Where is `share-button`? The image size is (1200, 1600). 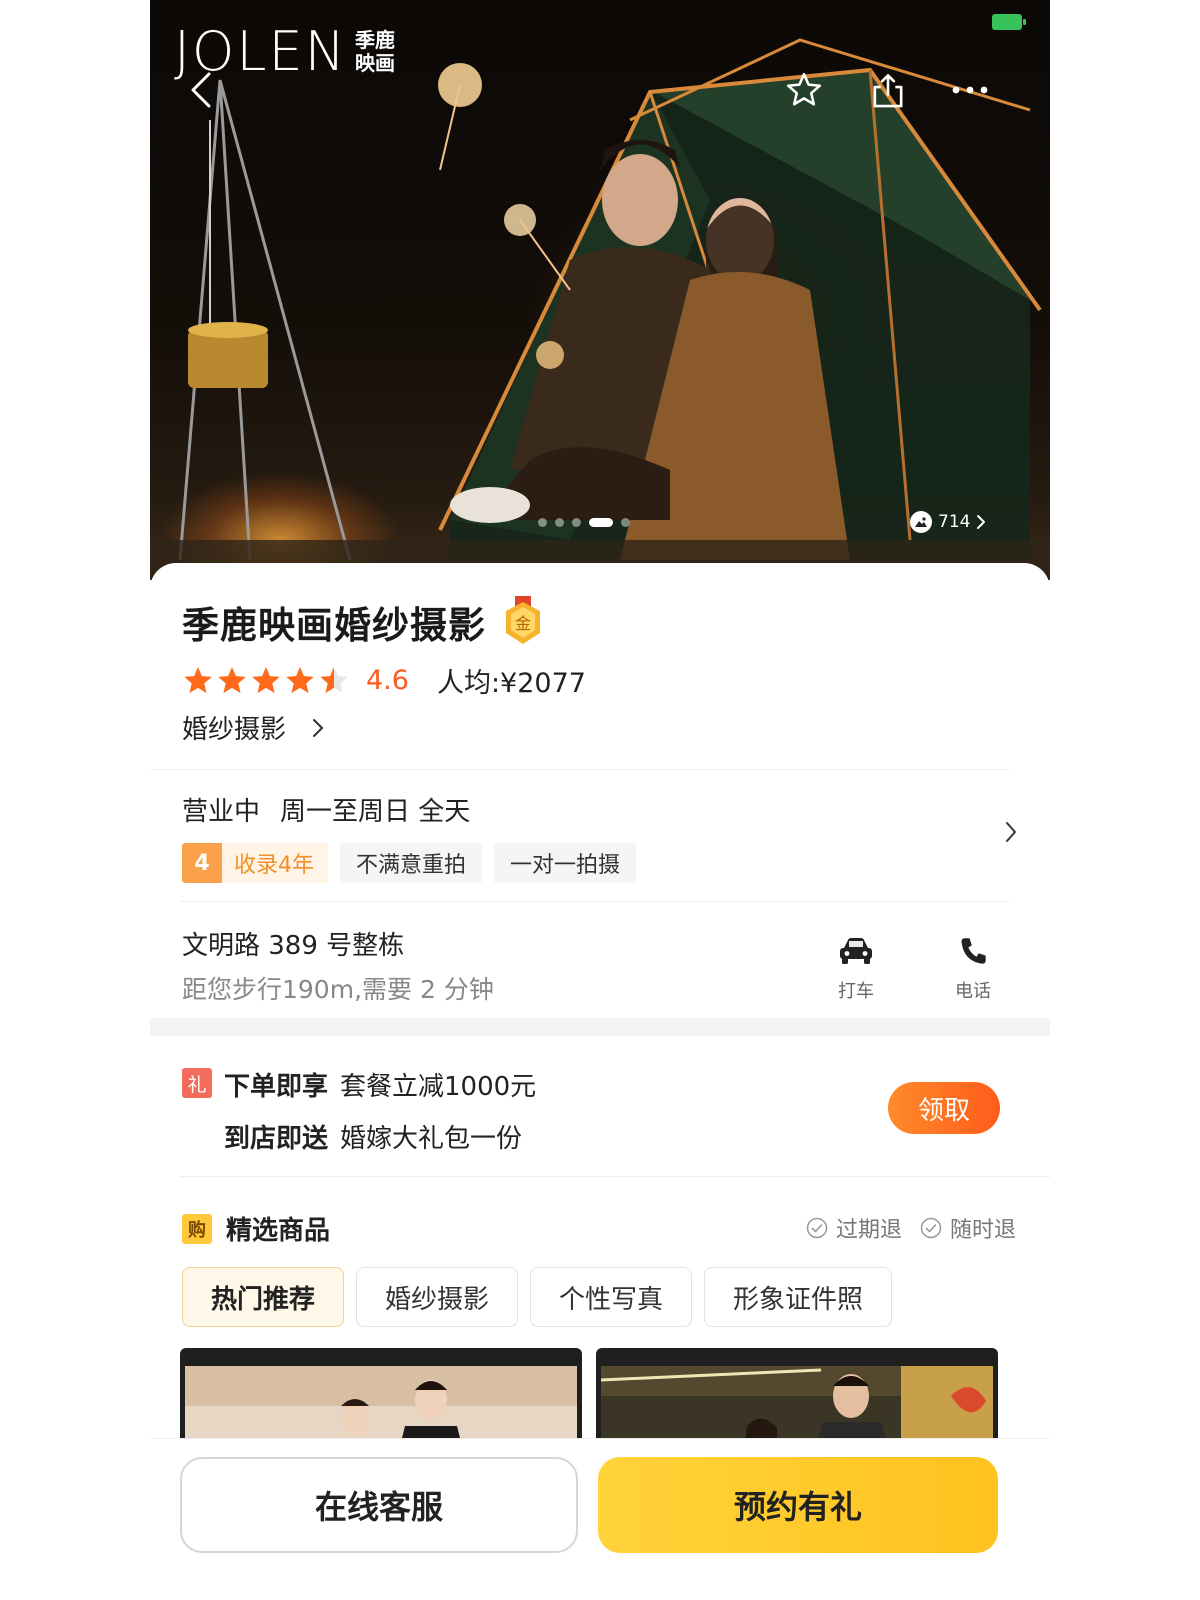
share-button is located at coordinates (888, 90).